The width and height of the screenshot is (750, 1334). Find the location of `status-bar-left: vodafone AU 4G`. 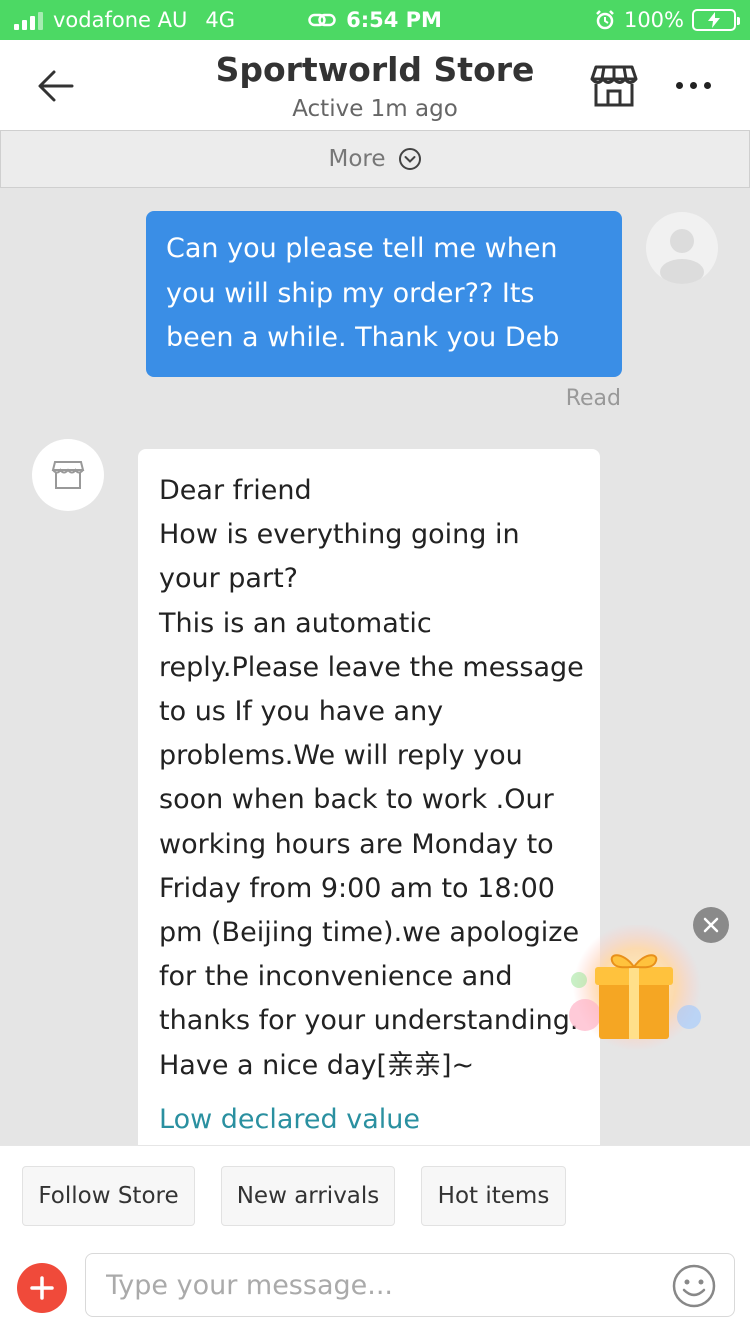

status-bar-left: vodafone AU 4G is located at coordinates (124, 20).